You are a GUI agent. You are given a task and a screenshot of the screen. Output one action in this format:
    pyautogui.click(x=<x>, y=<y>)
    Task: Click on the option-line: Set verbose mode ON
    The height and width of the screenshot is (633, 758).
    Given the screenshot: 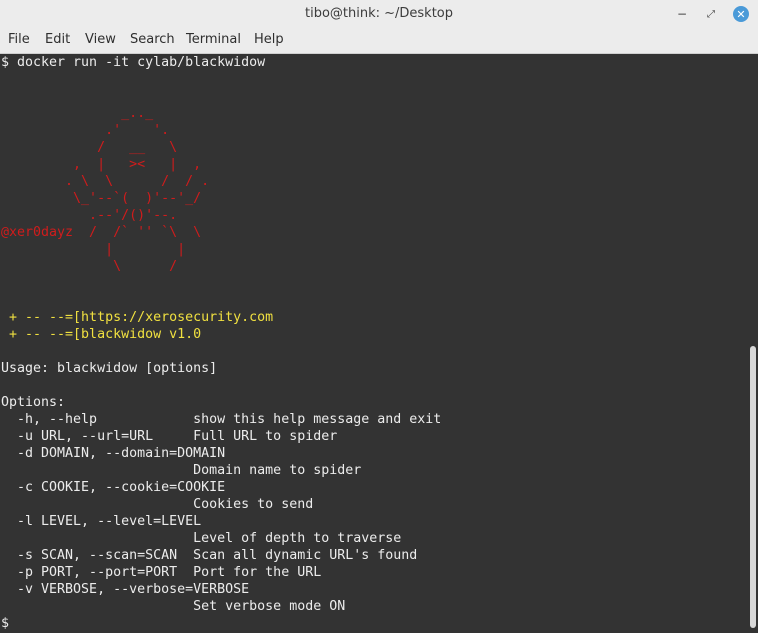 What is the action you would take?
    pyautogui.click(x=173, y=606)
    